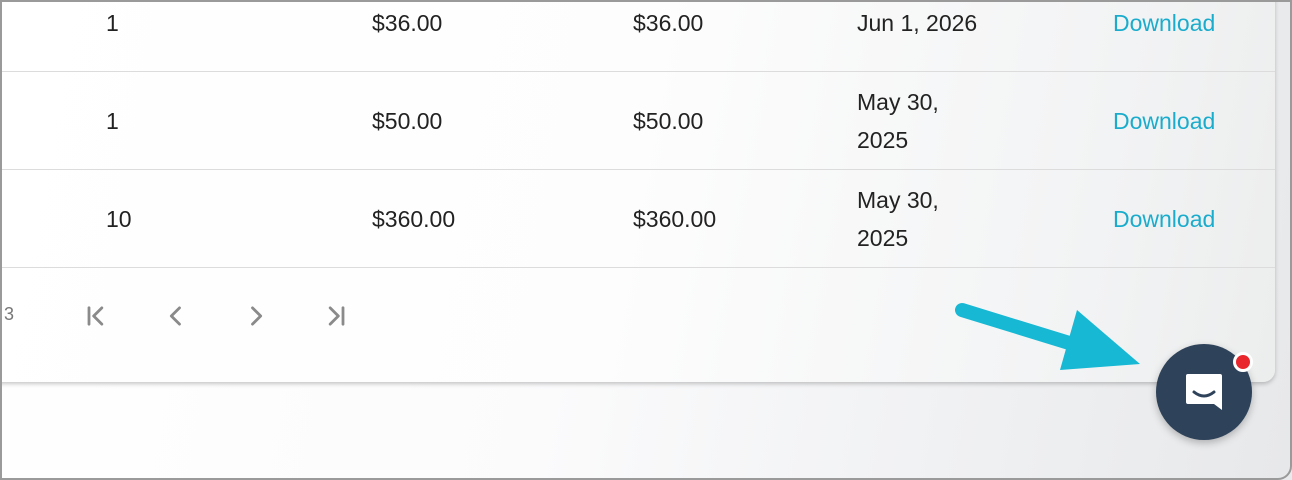 The height and width of the screenshot is (480, 1292). What do you see at coordinates (638, 37) in the screenshot?
I see `table-row: 1 $36.00 $36.00 Jun 1, 2026 Download` at bounding box center [638, 37].